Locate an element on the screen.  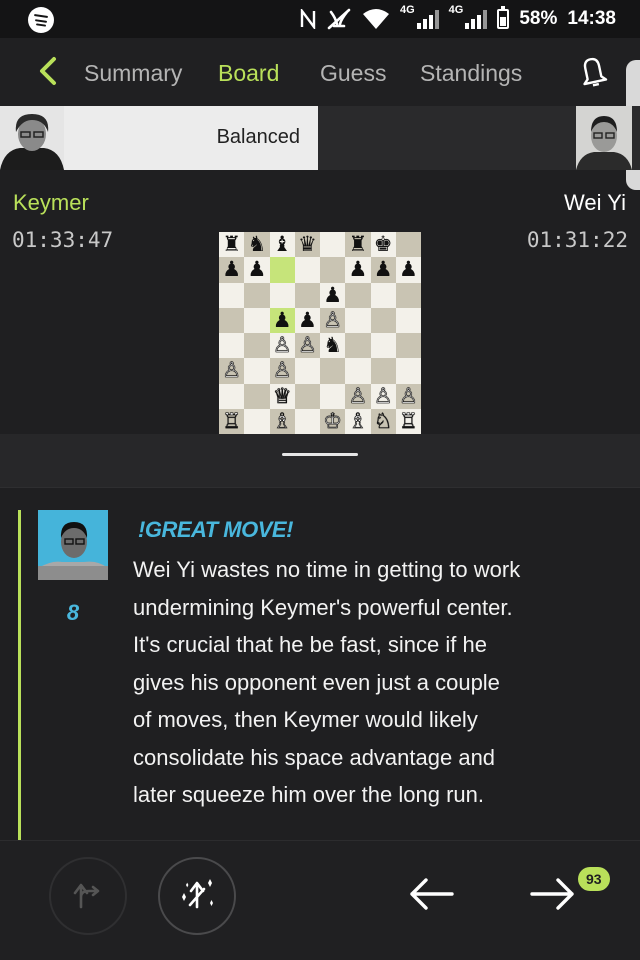
square-e6: ♟ is located at coordinates (333, 295).